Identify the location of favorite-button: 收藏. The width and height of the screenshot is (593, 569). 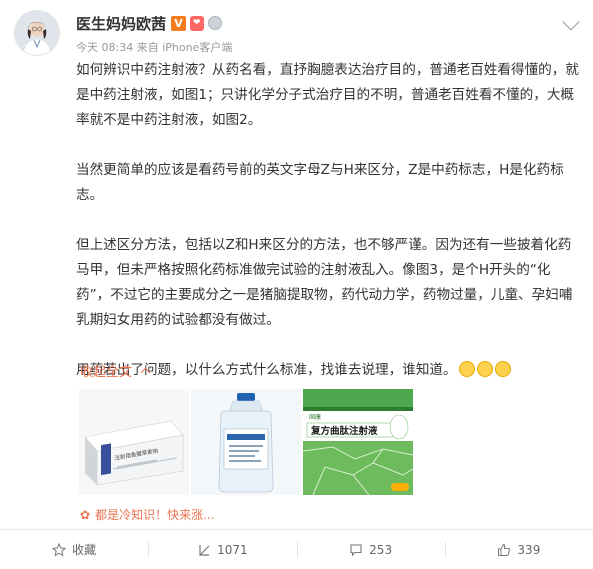
(74, 549).